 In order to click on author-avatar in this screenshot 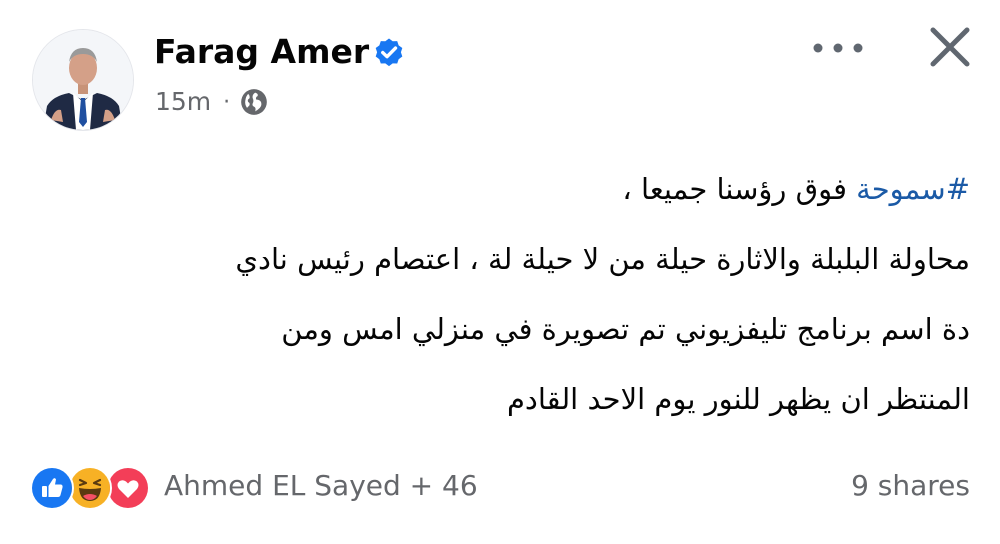, I will do `click(83, 80)`.